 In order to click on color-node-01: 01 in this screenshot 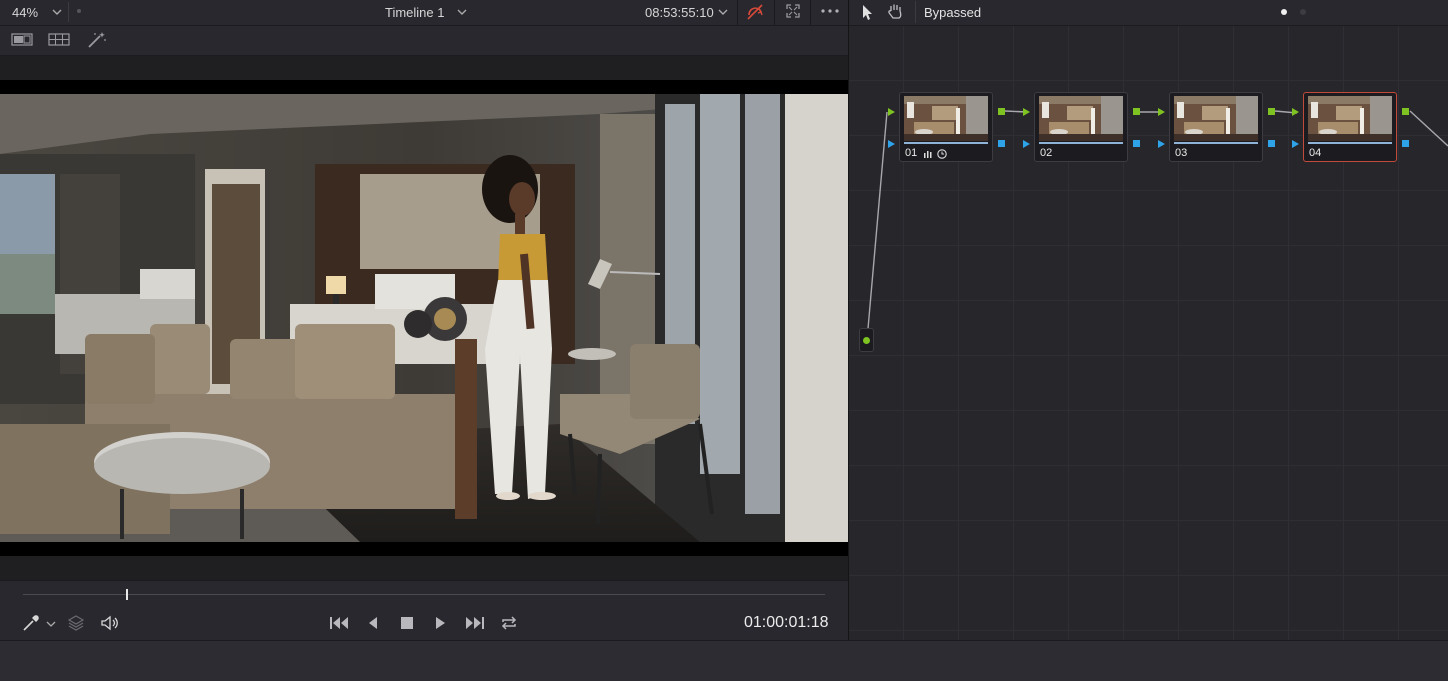, I will do `click(946, 127)`.